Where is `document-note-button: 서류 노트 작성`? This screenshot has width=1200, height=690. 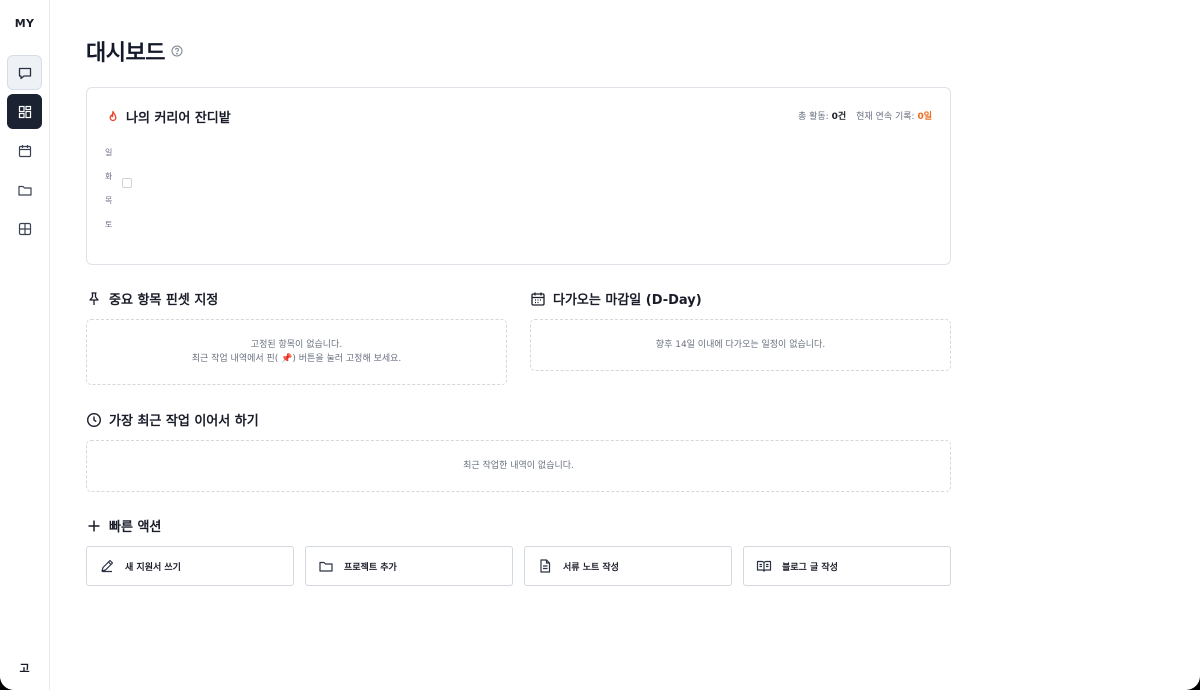
document-note-button: 서류 노트 작성 is located at coordinates (628, 566).